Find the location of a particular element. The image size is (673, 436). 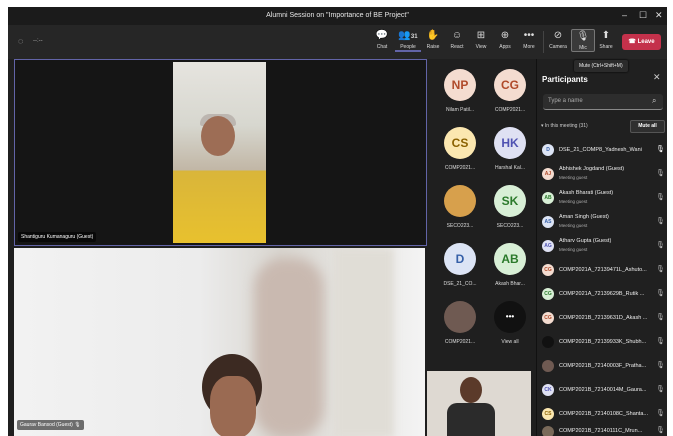

react-button: ☺ React is located at coordinates (457, 39).